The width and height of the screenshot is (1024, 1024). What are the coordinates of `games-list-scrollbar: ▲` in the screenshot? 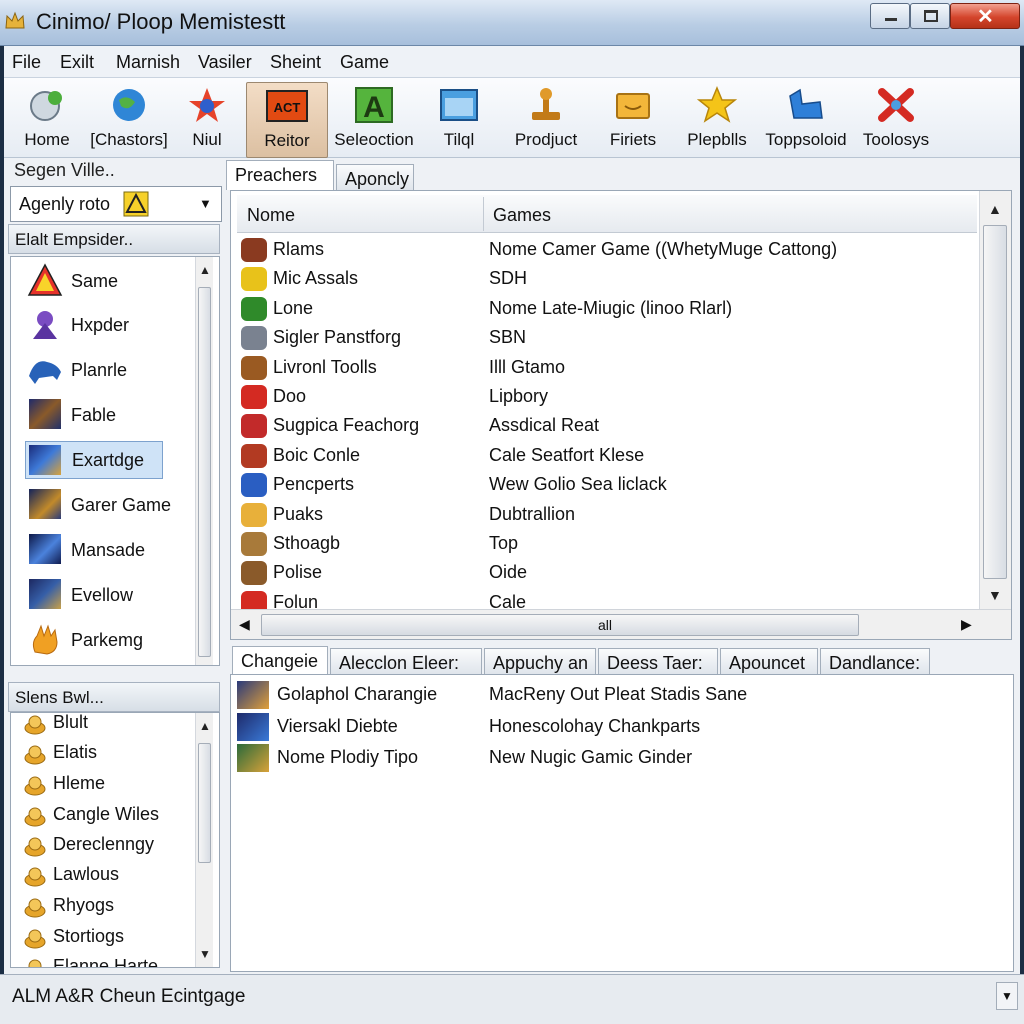 It's located at (204, 461).